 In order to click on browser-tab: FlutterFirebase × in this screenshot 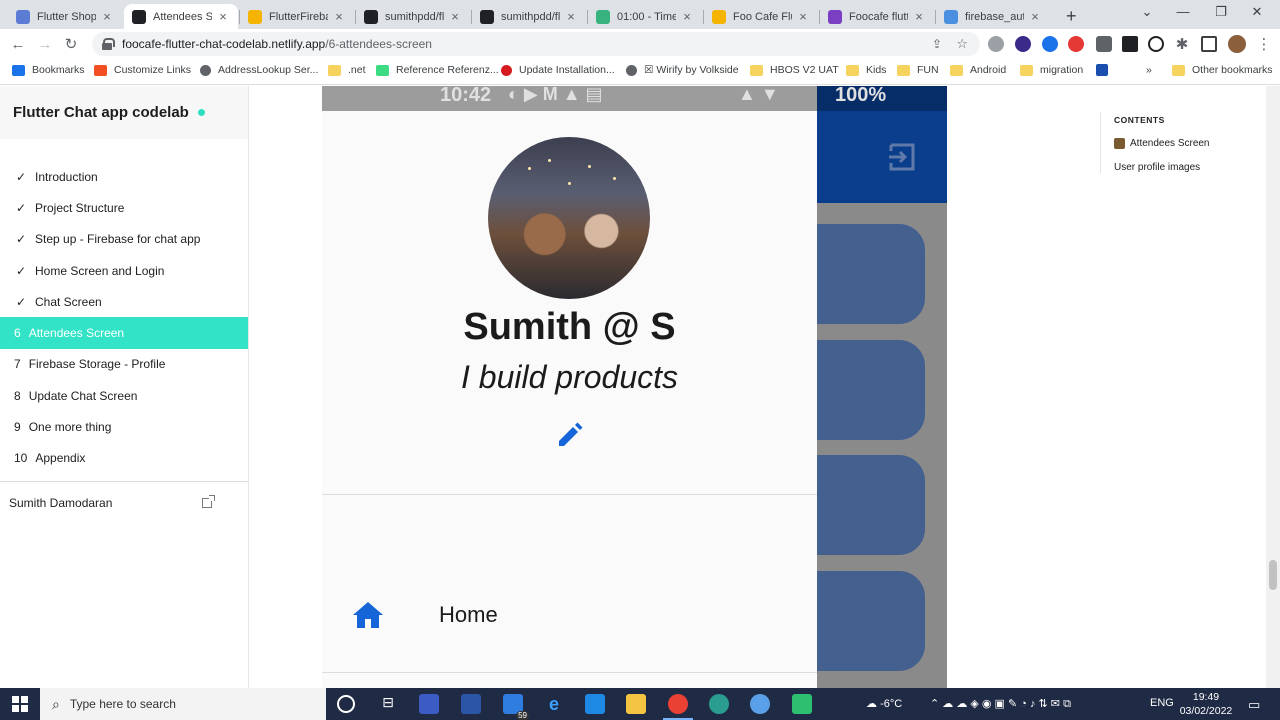, I will do `click(297, 16)`.